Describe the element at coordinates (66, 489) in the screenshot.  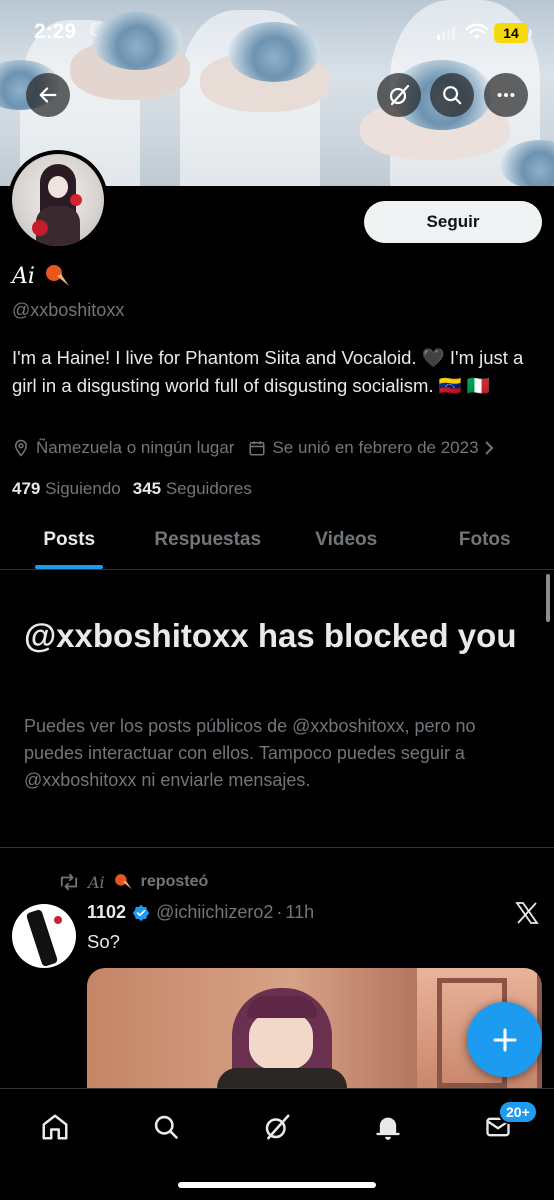
I see `following-link: 479 Siguiendo` at that location.